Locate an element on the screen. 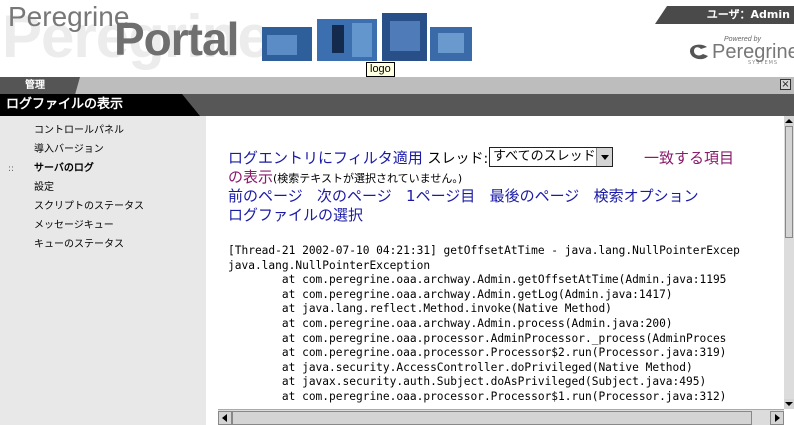 This screenshot has height=425, width=794. sidebar-item-message-queue: メッセージキュー is located at coordinates (74, 226).